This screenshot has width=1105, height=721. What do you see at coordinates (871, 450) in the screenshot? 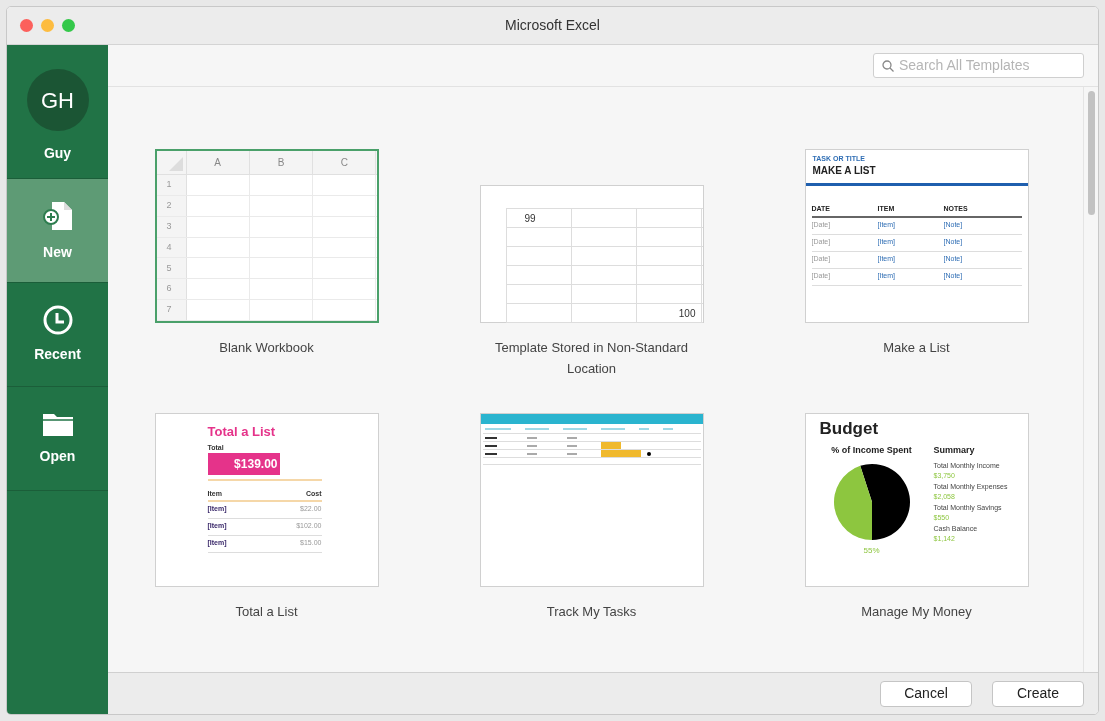
I see `chart-title: % of Income Spent` at bounding box center [871, 450].